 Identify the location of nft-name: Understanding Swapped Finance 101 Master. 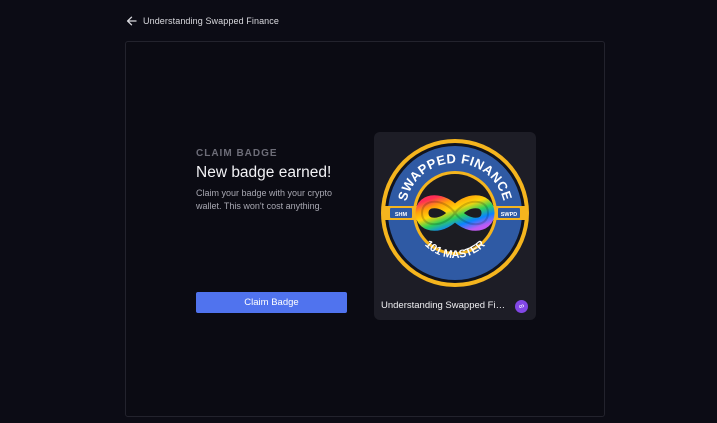
(445, 305).